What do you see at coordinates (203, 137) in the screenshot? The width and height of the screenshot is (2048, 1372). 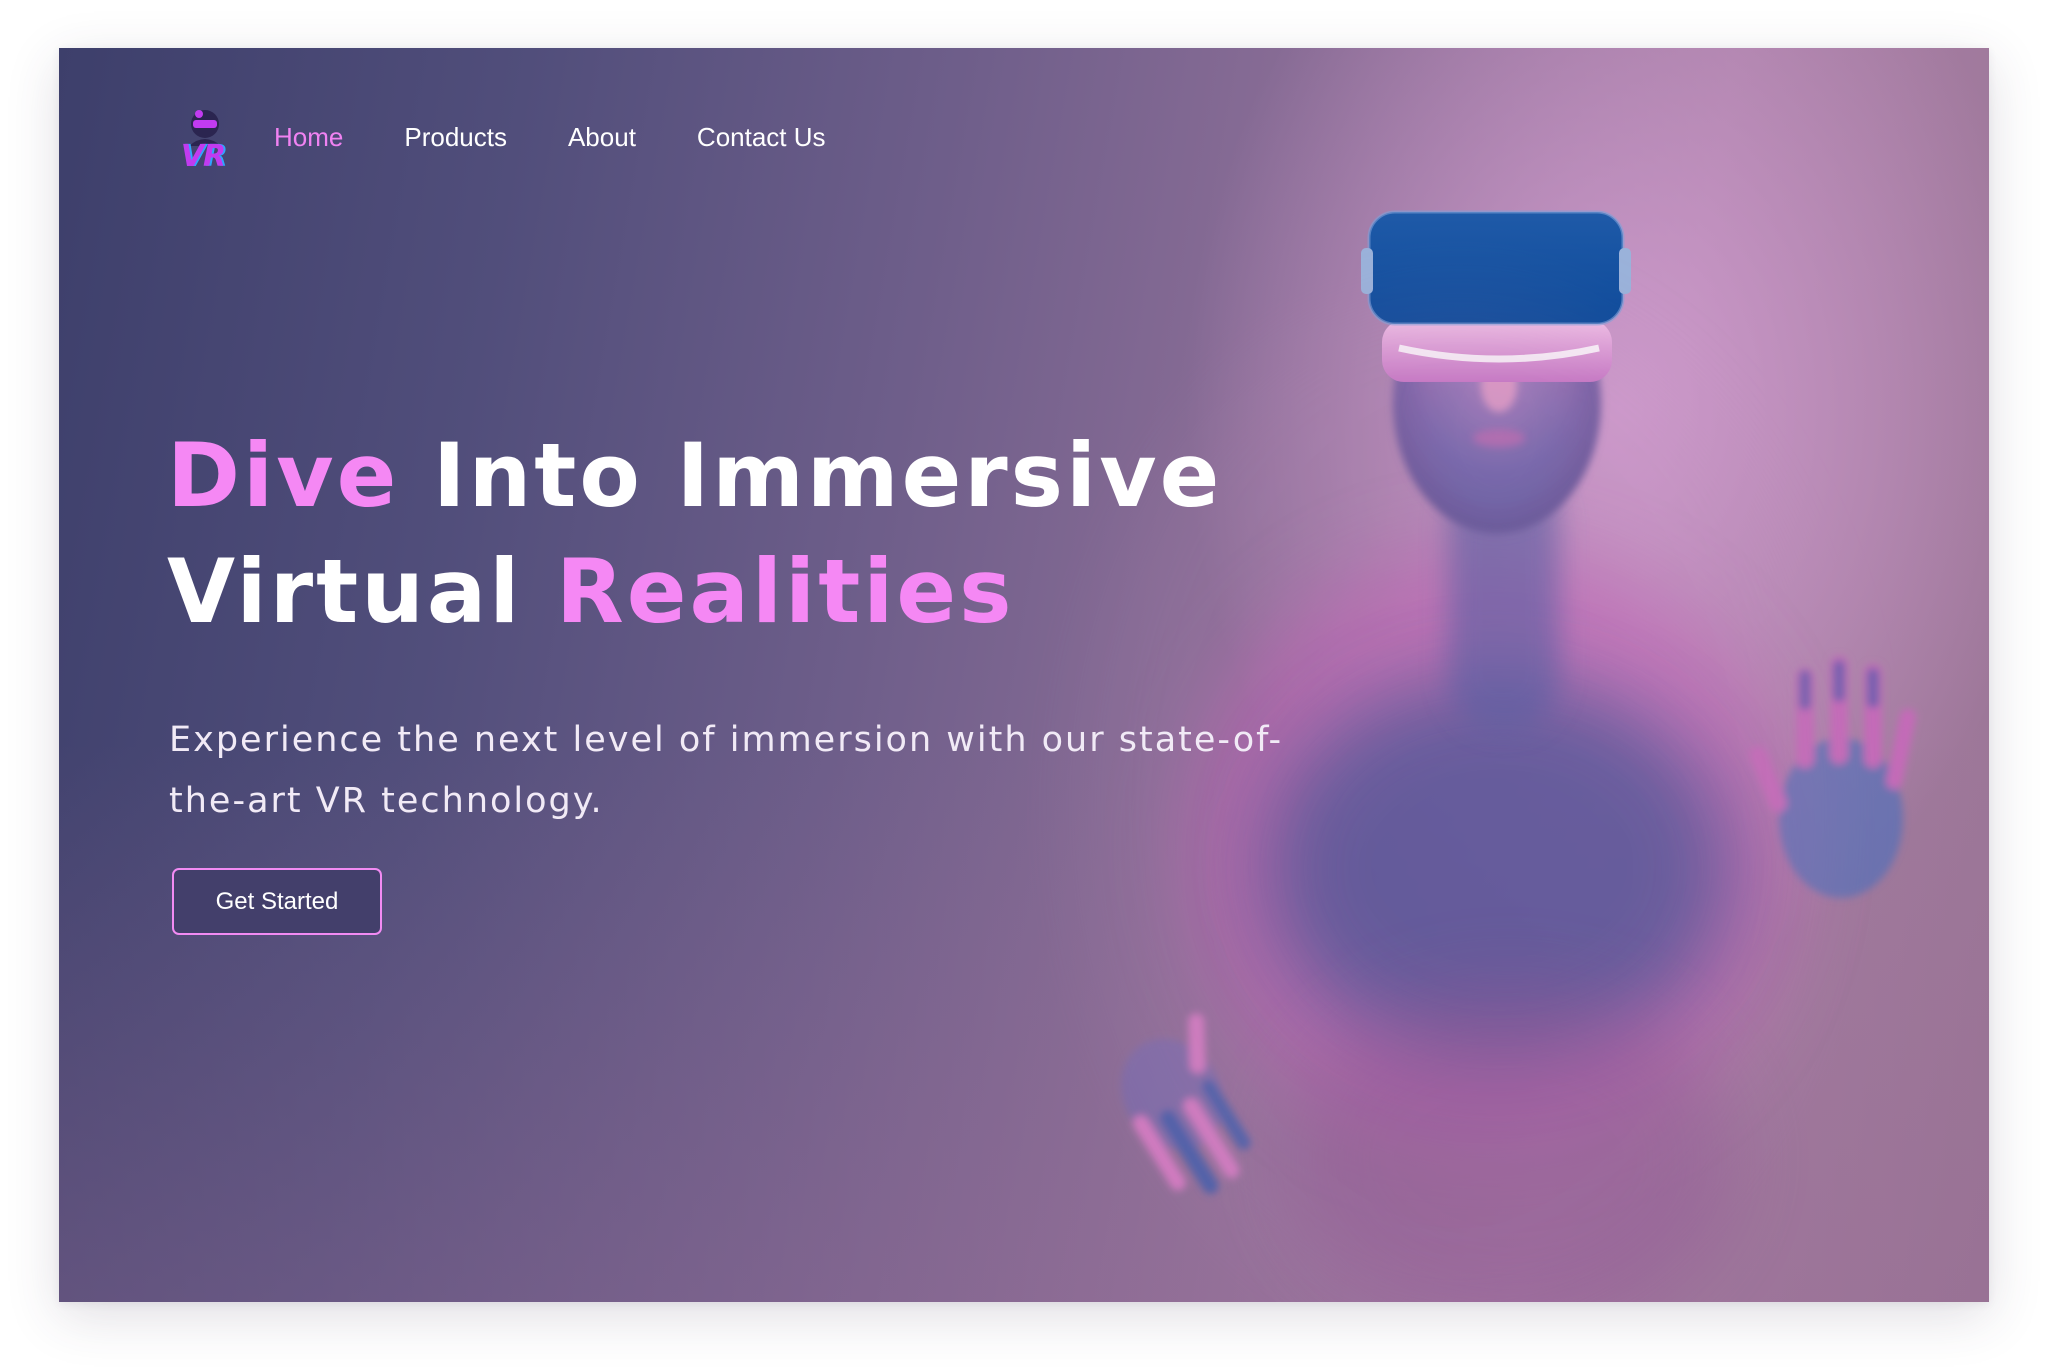 I see `vr-logo: VR` at bounding box center [203, 137].